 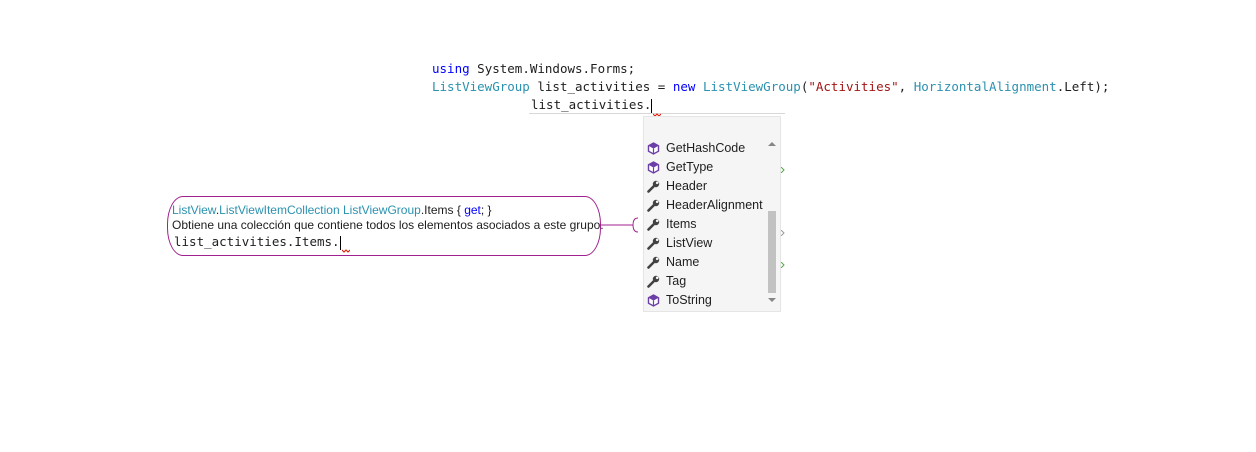 What do you see at coordinates (985, 86) in the screenshot?
I see `type-horizontalalignment: HorizontalAlignment` at bounding box center [985, 86].